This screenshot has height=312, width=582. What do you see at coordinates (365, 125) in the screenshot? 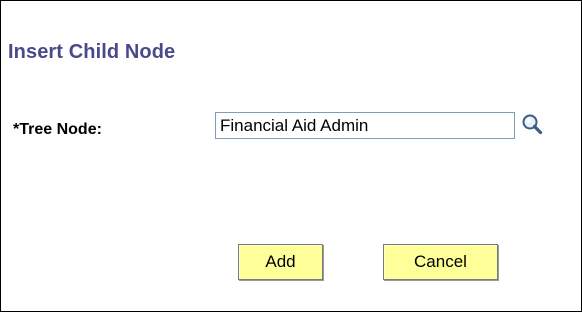
I see `tree-node-input` at bounding box center [365, 125].